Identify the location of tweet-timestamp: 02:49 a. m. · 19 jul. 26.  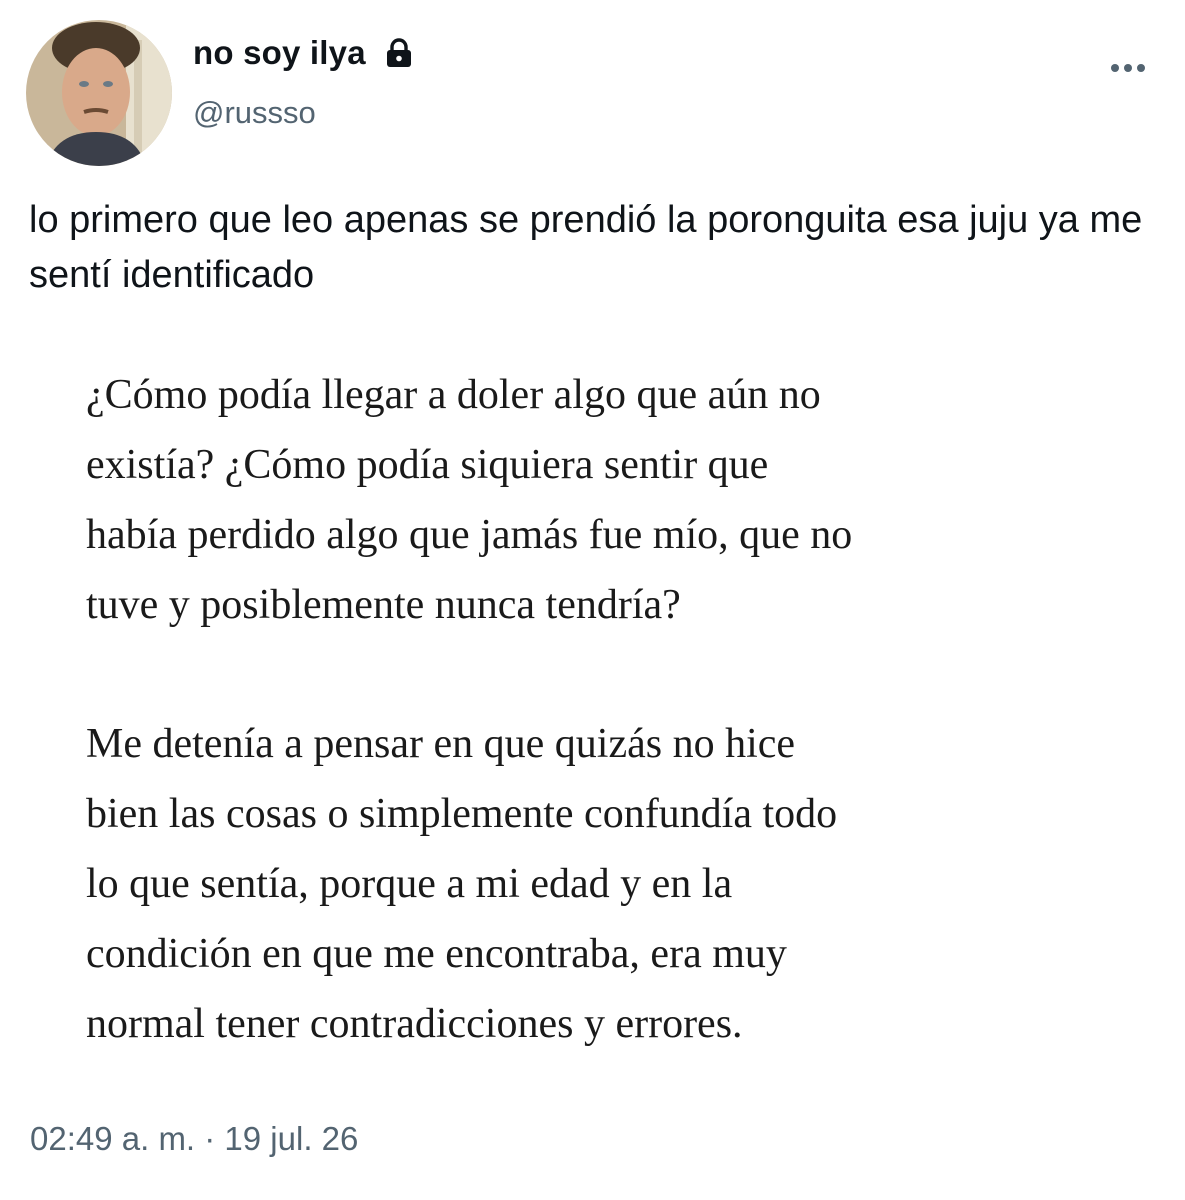
(194, 1139).